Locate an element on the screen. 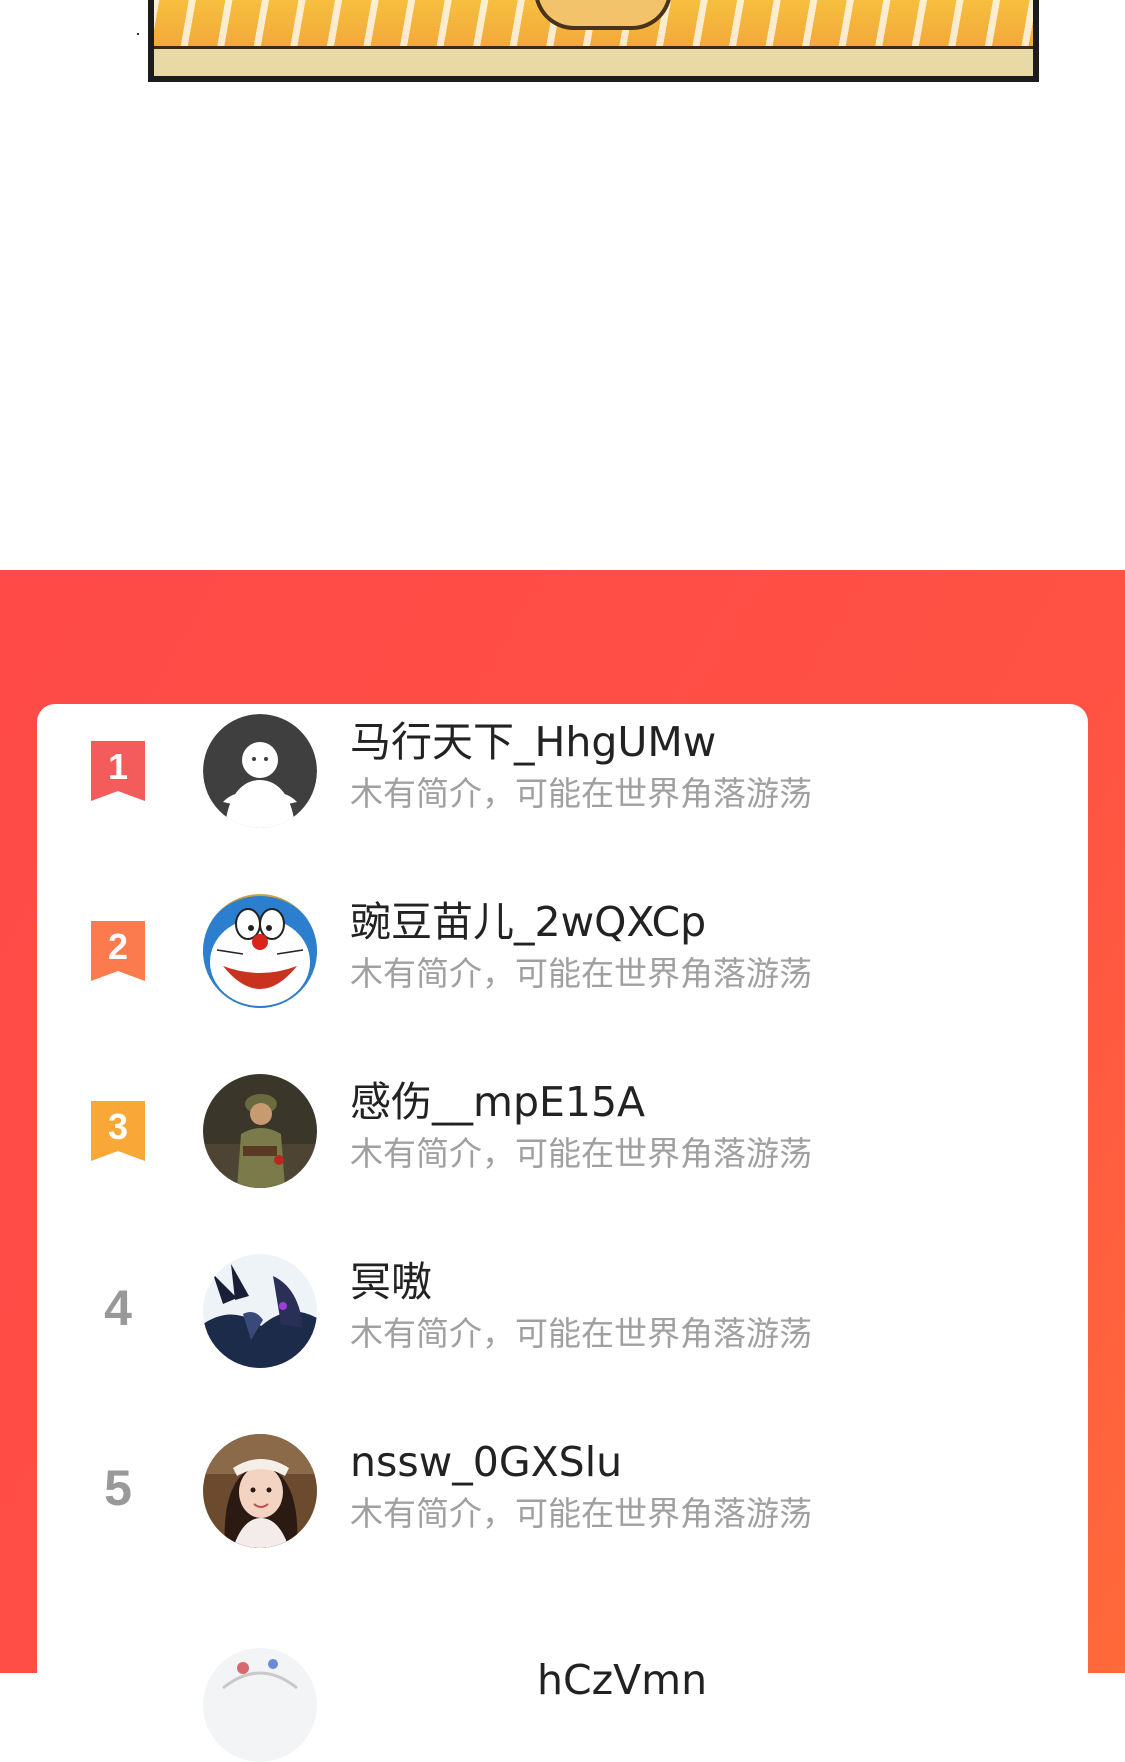 The height and width of the screenshot is (1762, 1125). ranking-row-6: hCzVmn is located at coordinates (562, 1683).